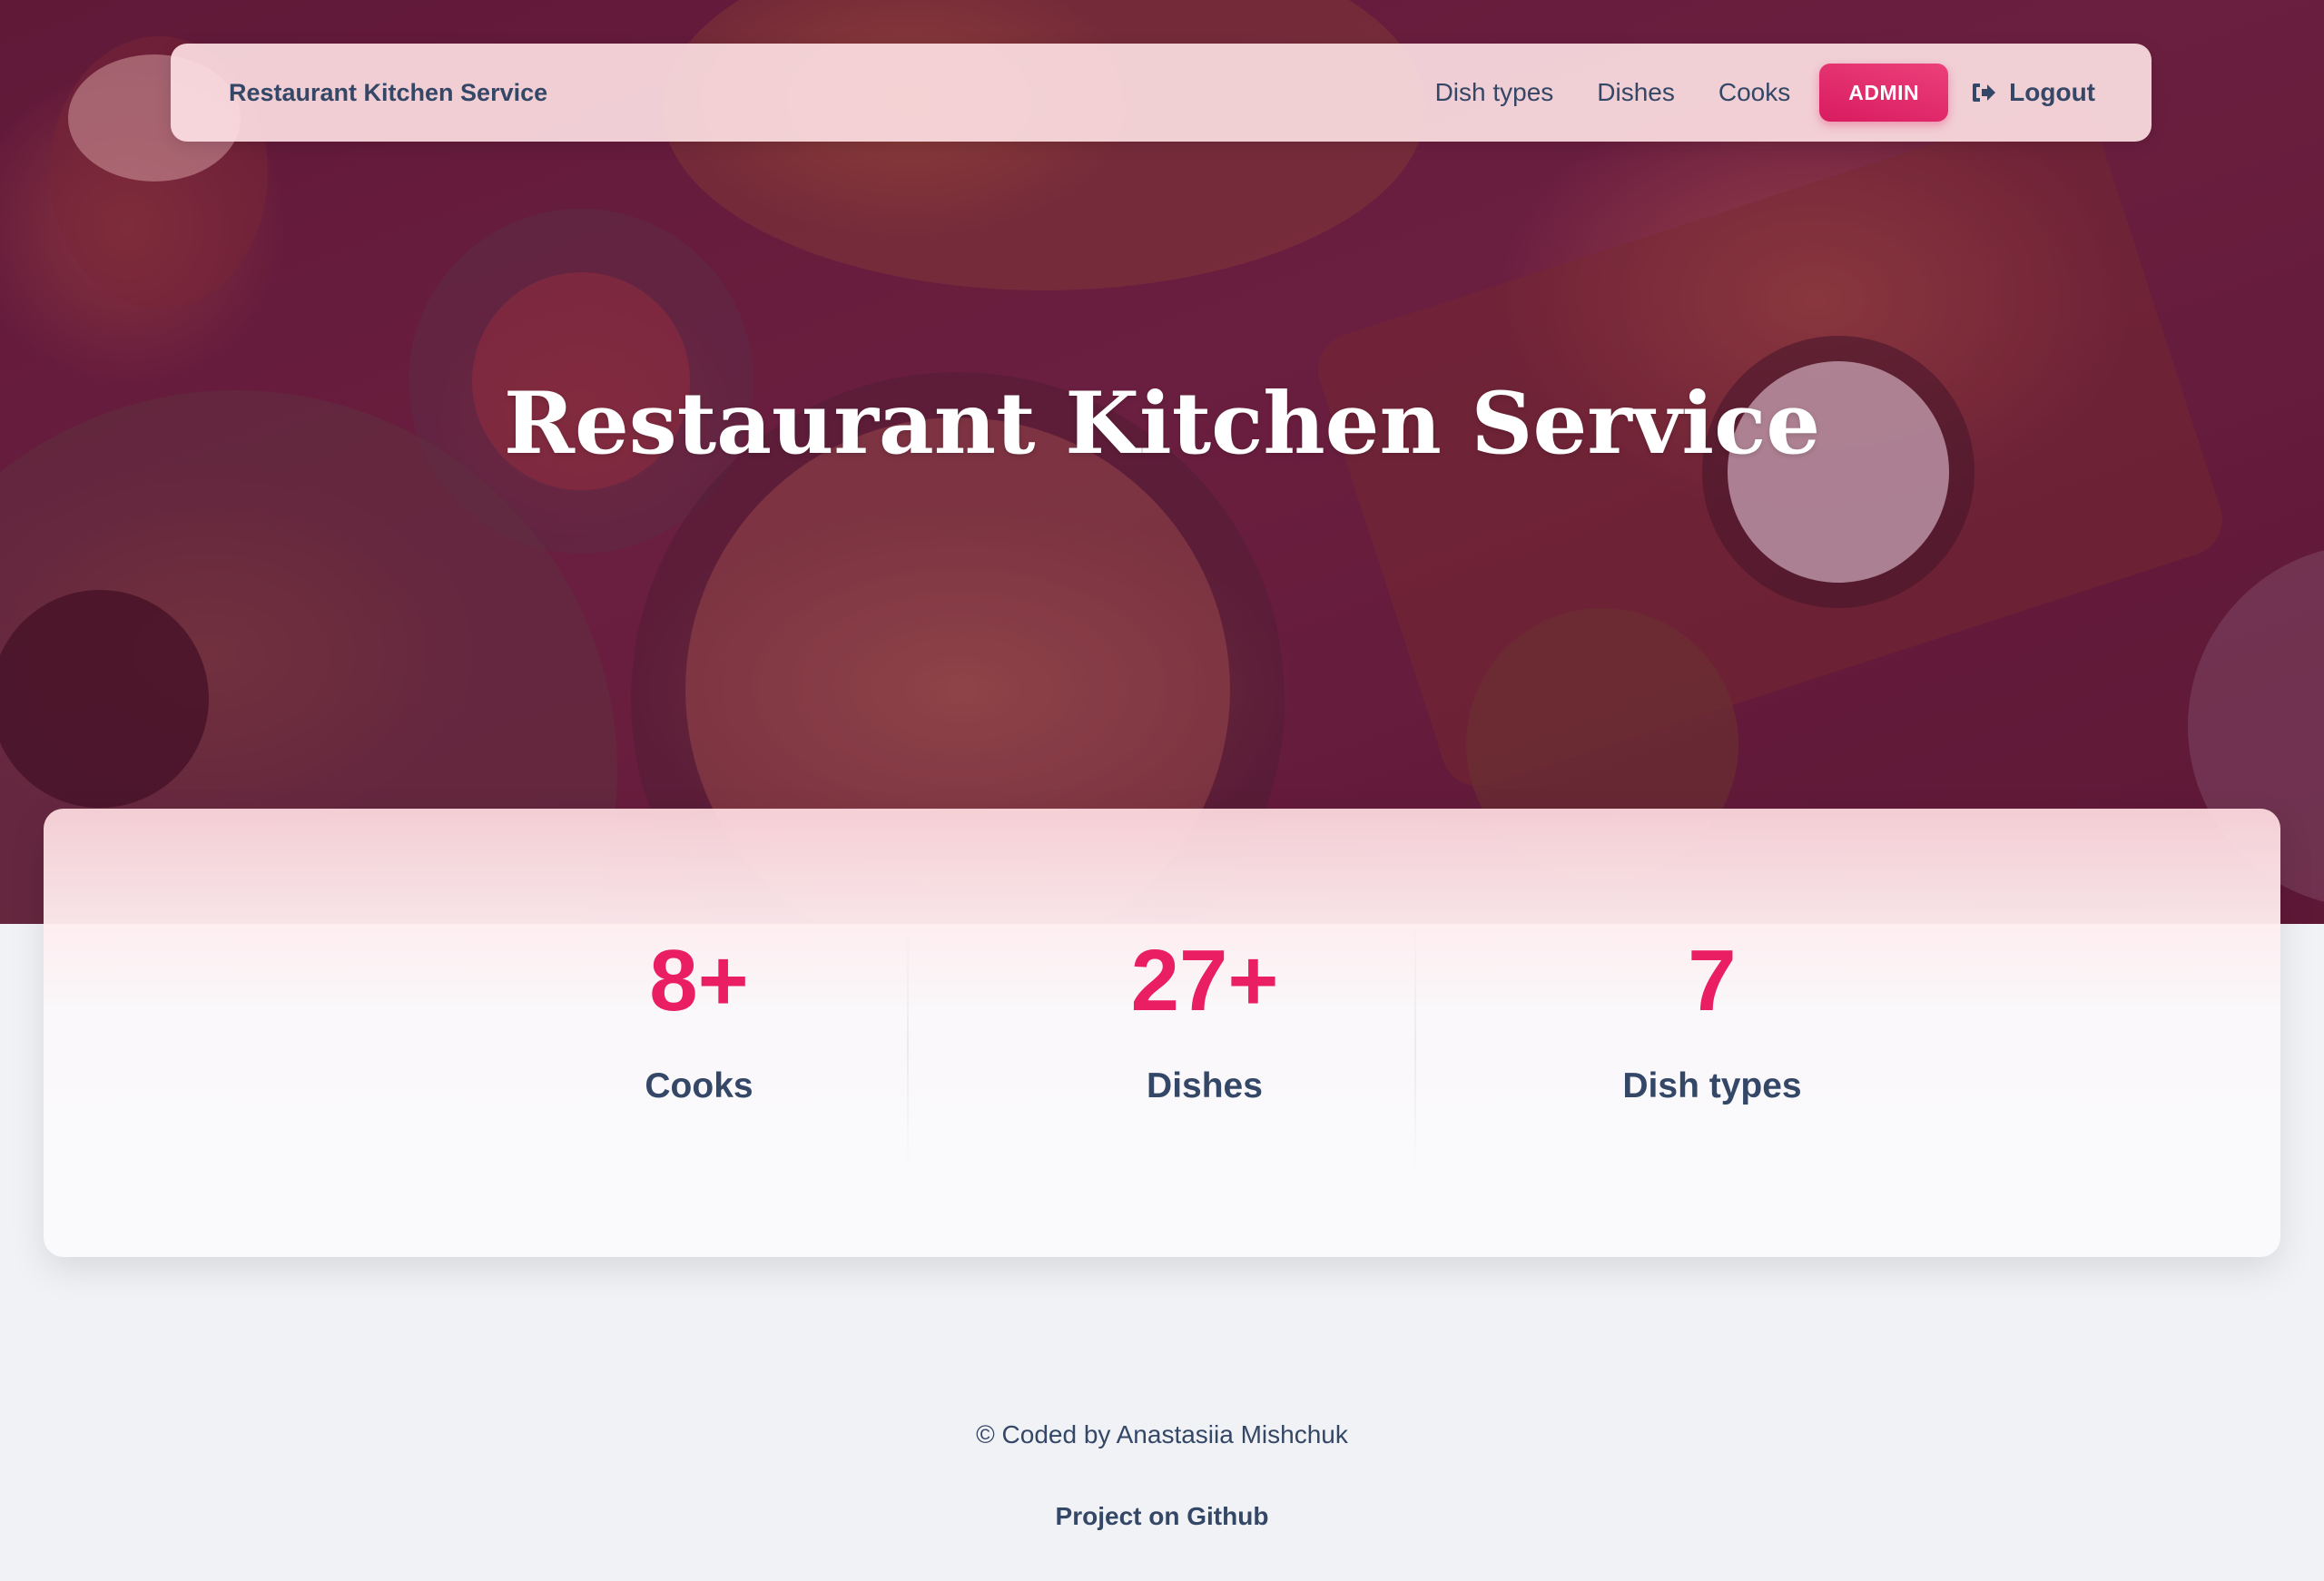 The width and height of the screenshot is (2324, 1581). Describe the element at coordinates (1983, 92) in the screenshot. I see `sign-out-icon` at that location.